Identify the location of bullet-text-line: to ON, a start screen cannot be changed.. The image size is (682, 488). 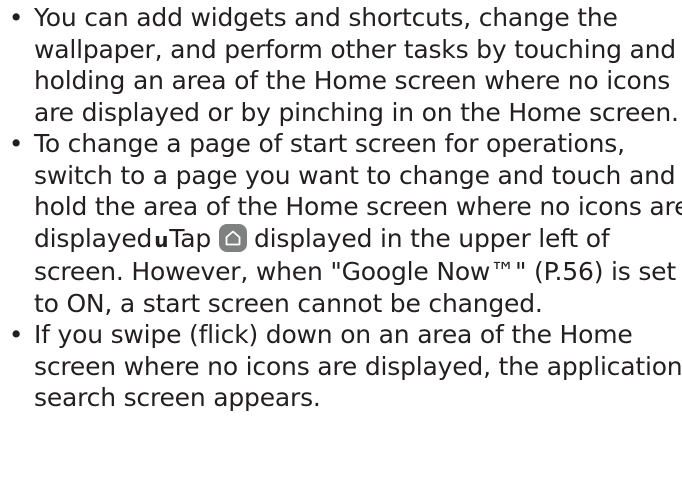
(288, 303).